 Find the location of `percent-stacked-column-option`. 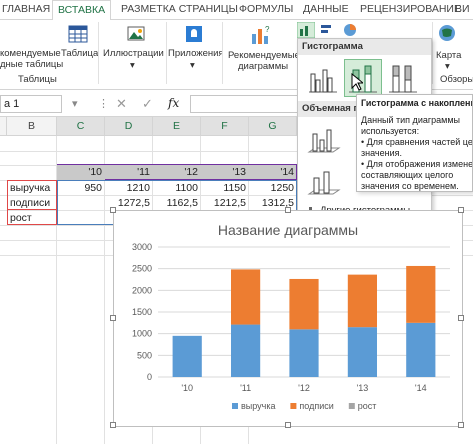

percent-stacked-column-option is located at coordinates (403, 78).